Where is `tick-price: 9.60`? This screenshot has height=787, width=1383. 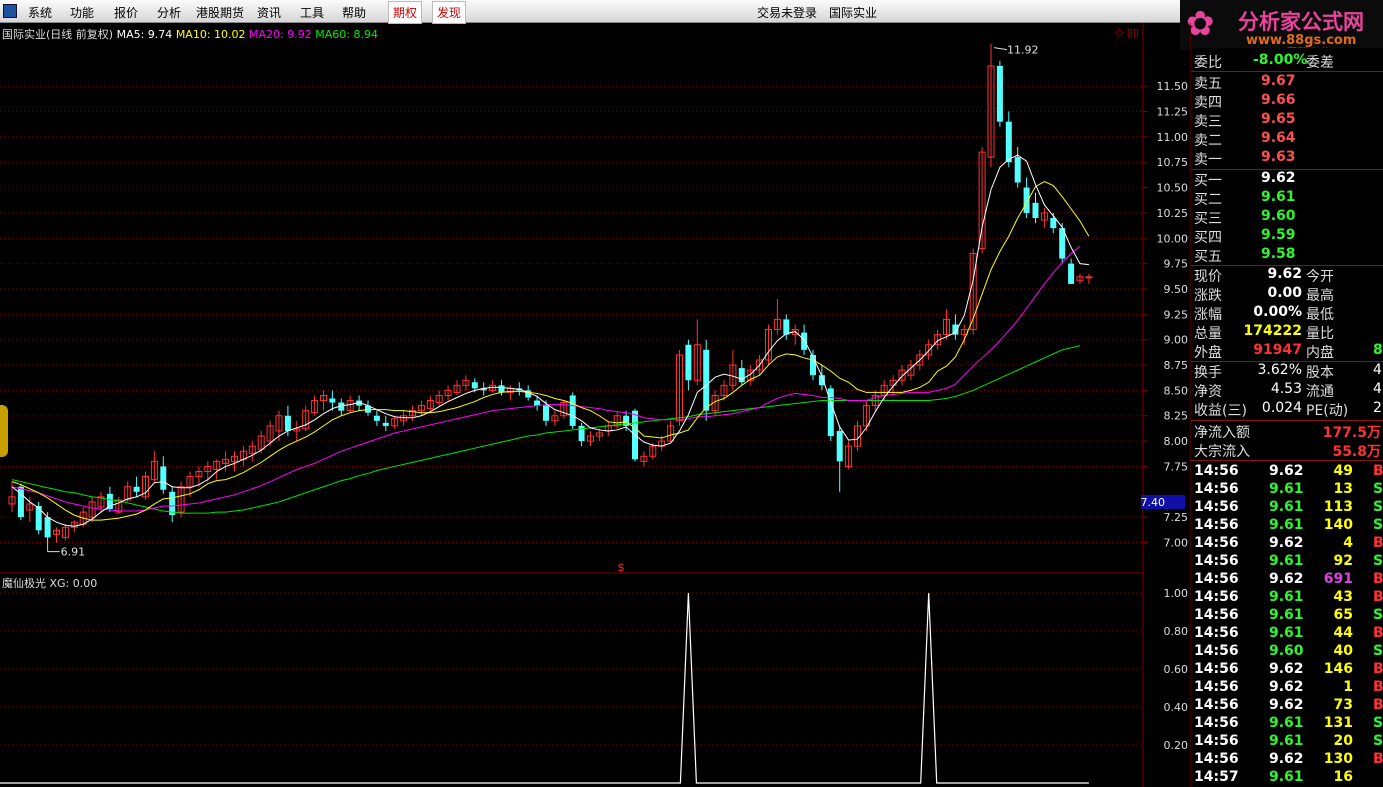 tick-price: 9.60 is located at coordinates (1286, 651).